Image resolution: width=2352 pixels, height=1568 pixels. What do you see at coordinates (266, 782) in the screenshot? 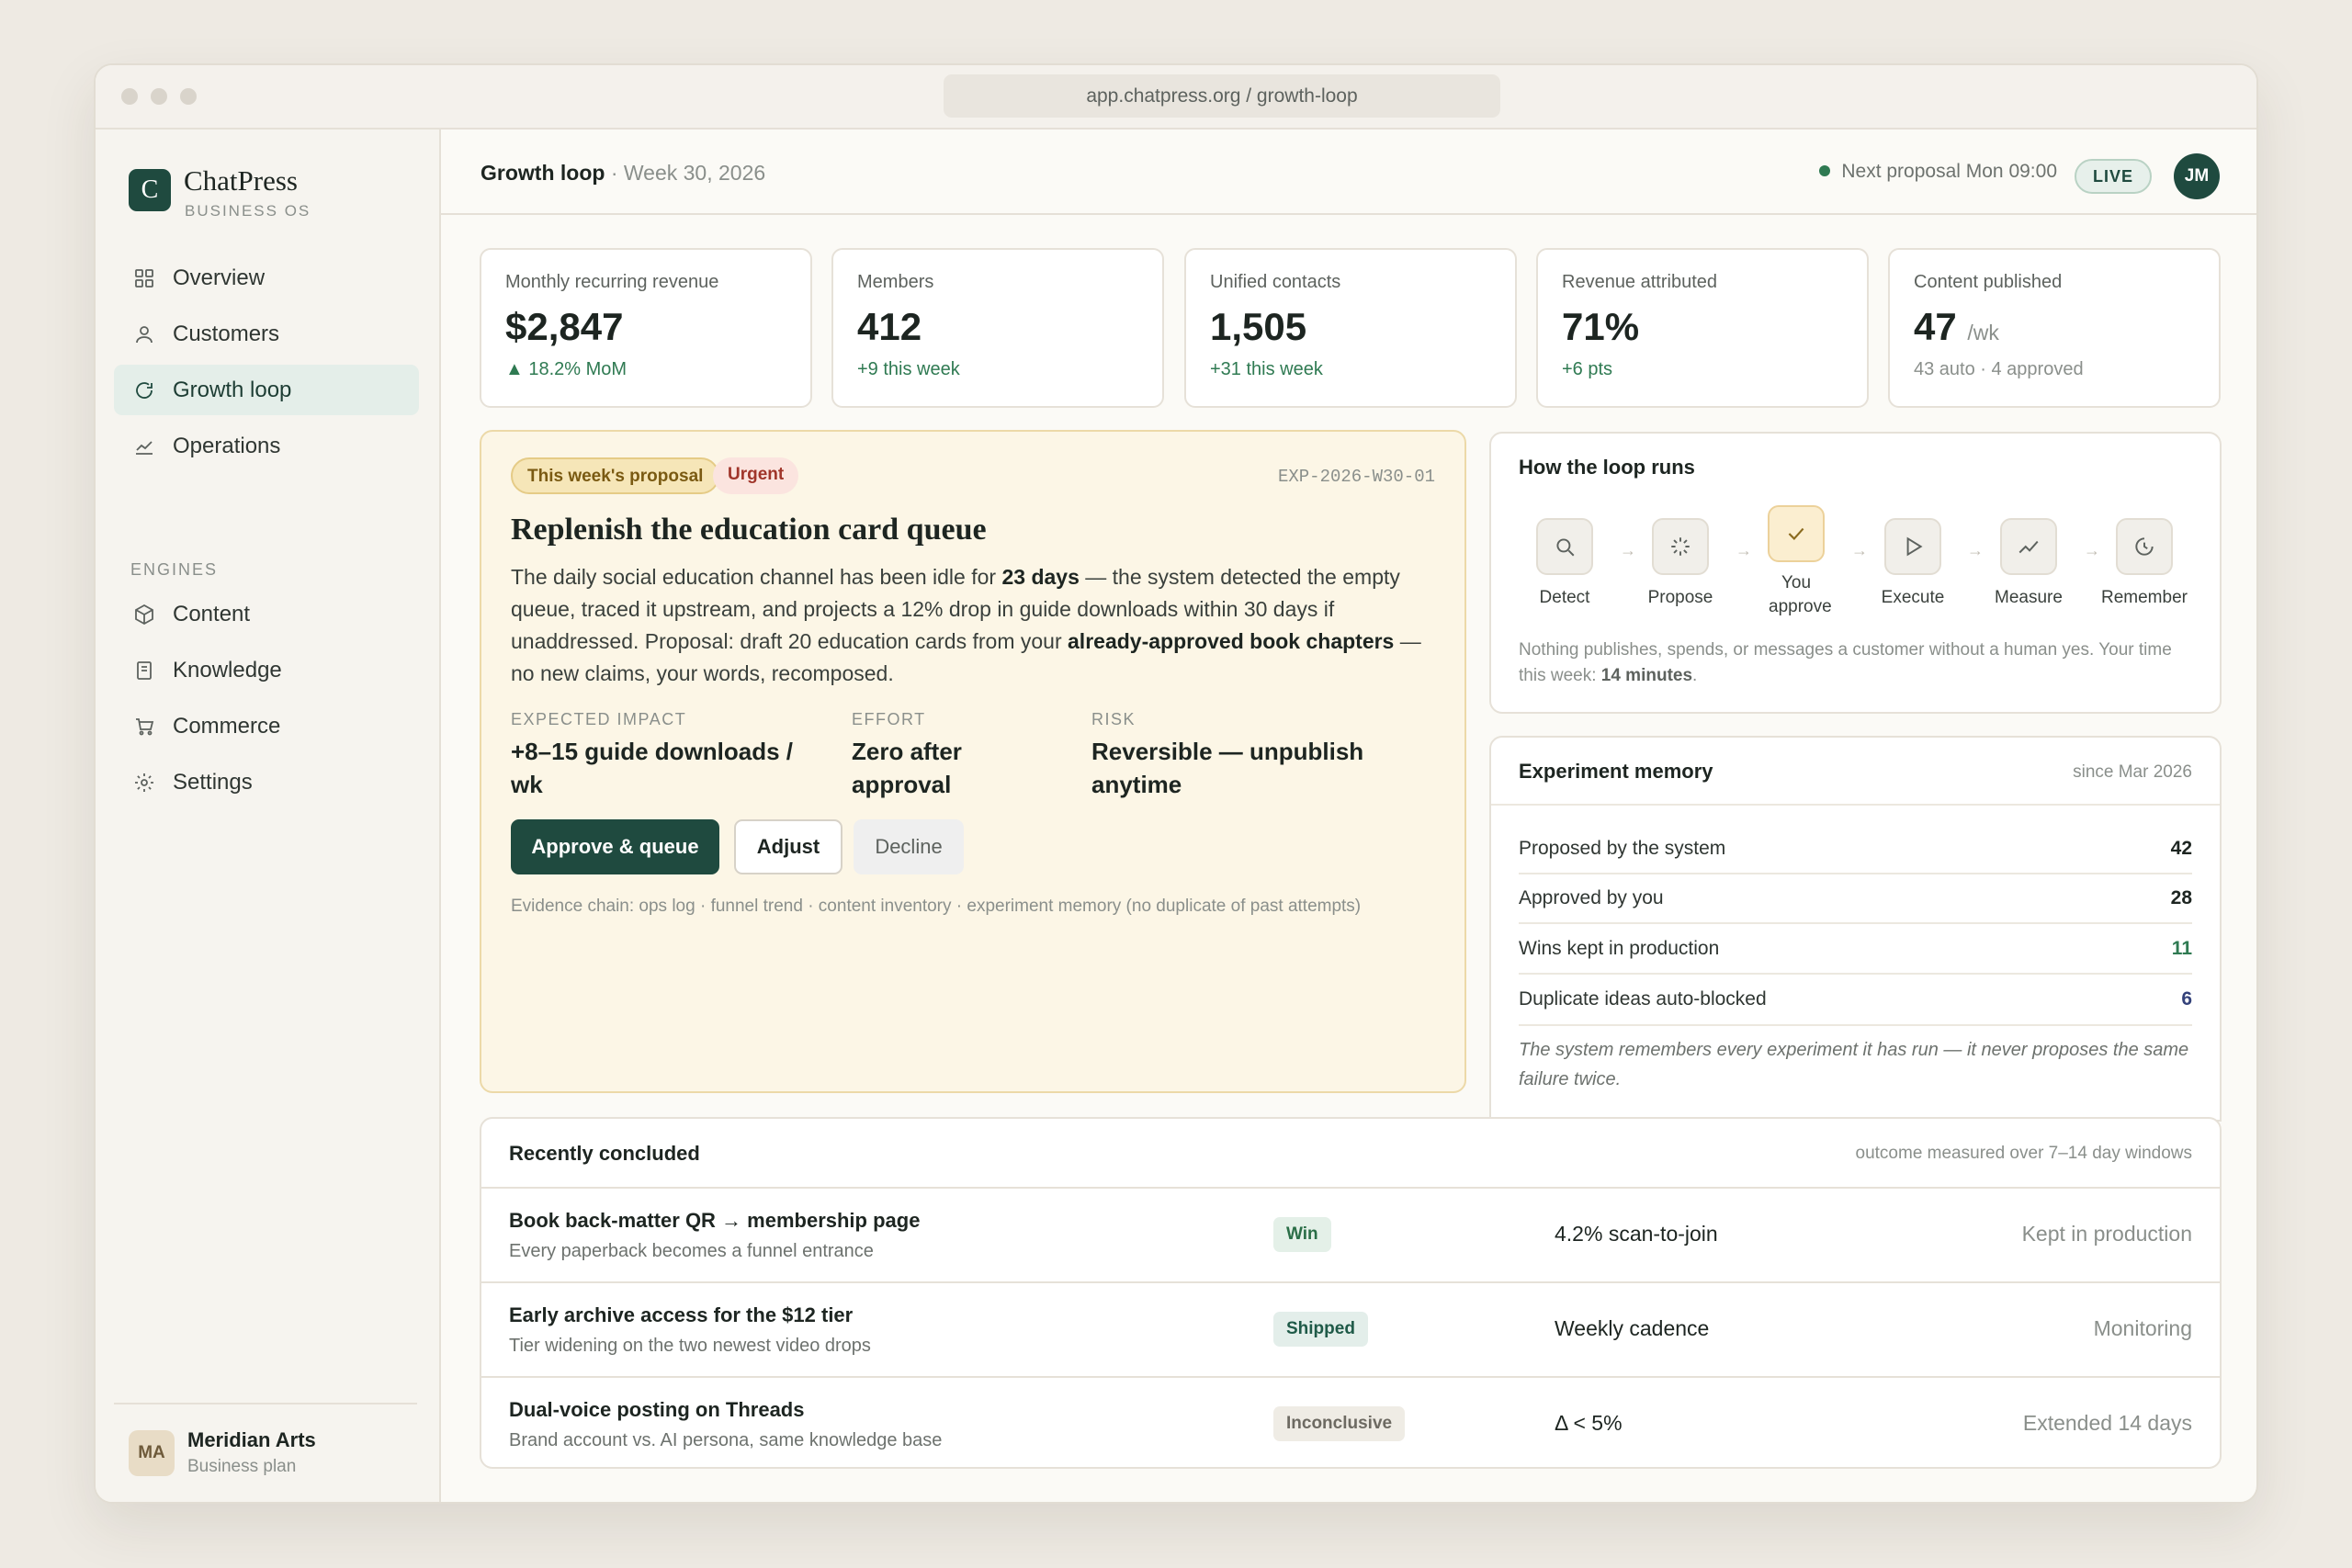
I see `sidebar-item-settings: Settings` at bounding box center [266, 782].